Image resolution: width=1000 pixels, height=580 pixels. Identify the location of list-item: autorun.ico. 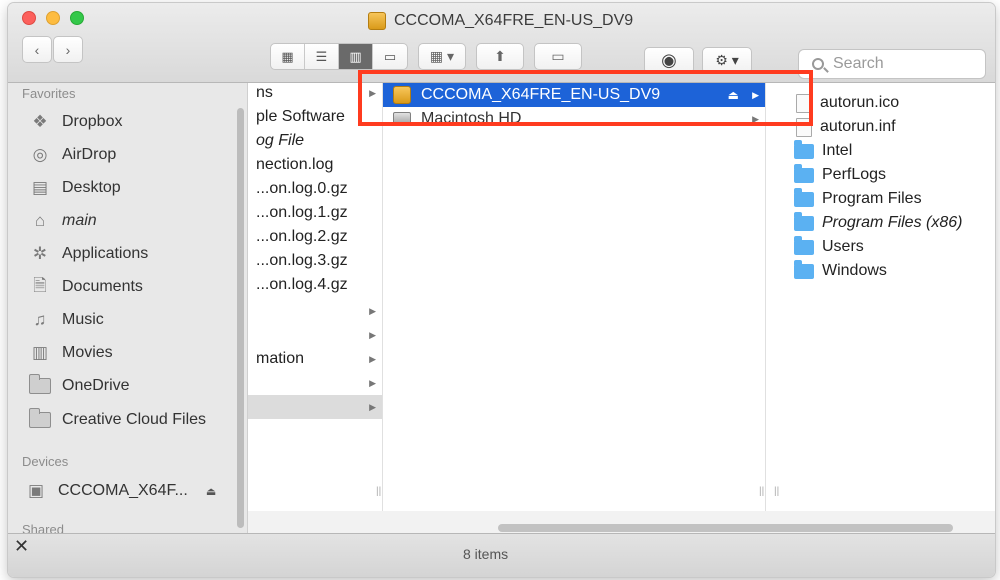
(880, 103).